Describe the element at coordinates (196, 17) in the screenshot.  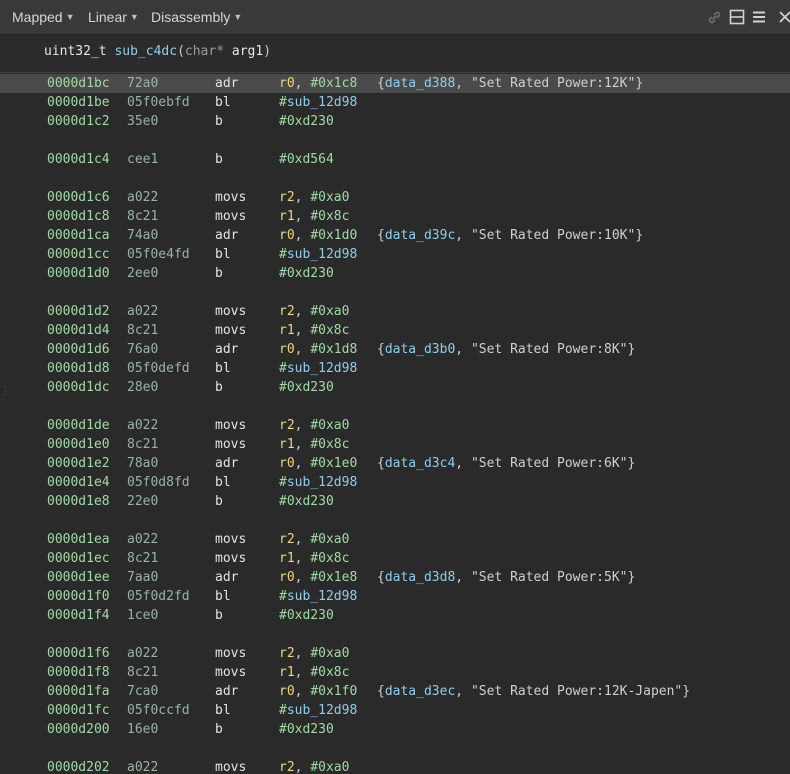
I see `view-type-dropdown: Disassembly ▼` at that location.